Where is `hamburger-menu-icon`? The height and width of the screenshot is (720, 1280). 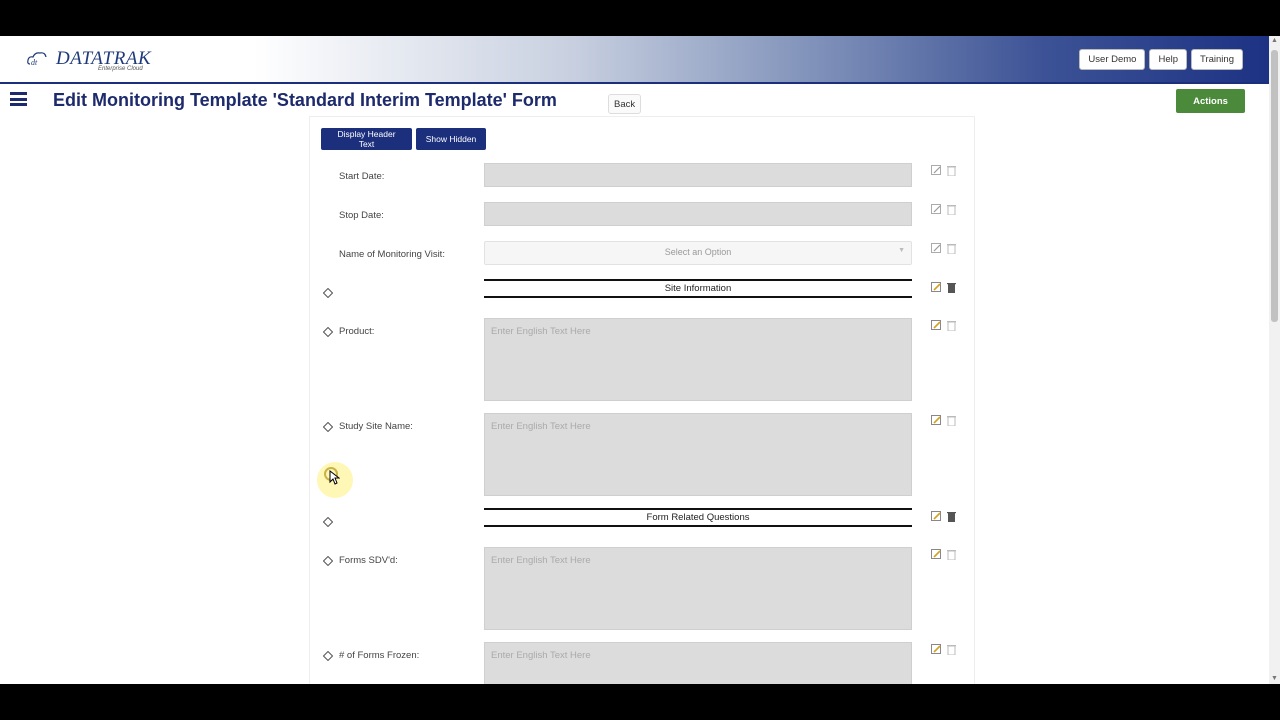
hamburger-menu-icon is located at coordinates (18, 99).